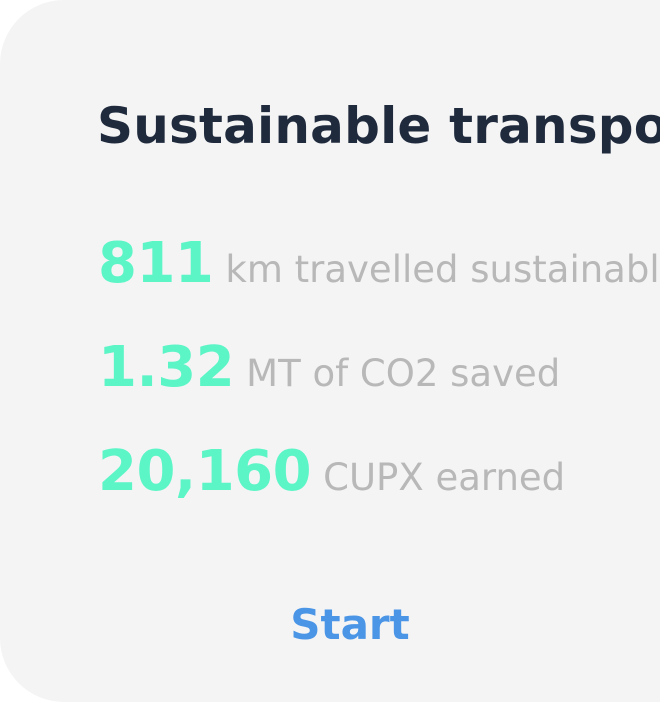 The image size is (660, 702). Describe the element at coordinates (156, 263) in the screenshot. I see `stat-distance-value: 811` at that location.